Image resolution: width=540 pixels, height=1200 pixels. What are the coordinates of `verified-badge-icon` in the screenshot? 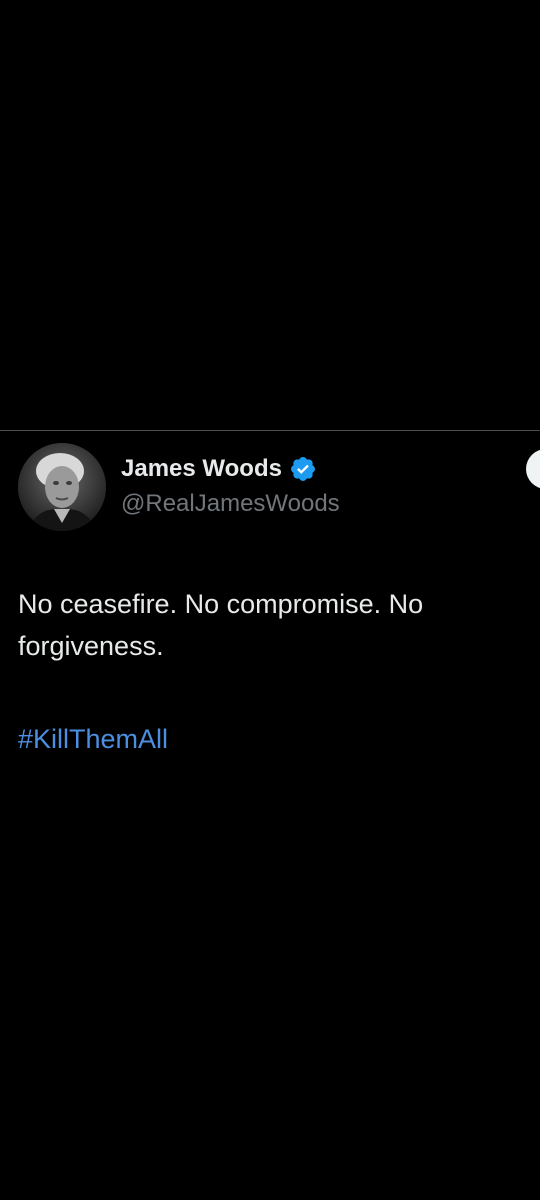 It's located at (303, 469).